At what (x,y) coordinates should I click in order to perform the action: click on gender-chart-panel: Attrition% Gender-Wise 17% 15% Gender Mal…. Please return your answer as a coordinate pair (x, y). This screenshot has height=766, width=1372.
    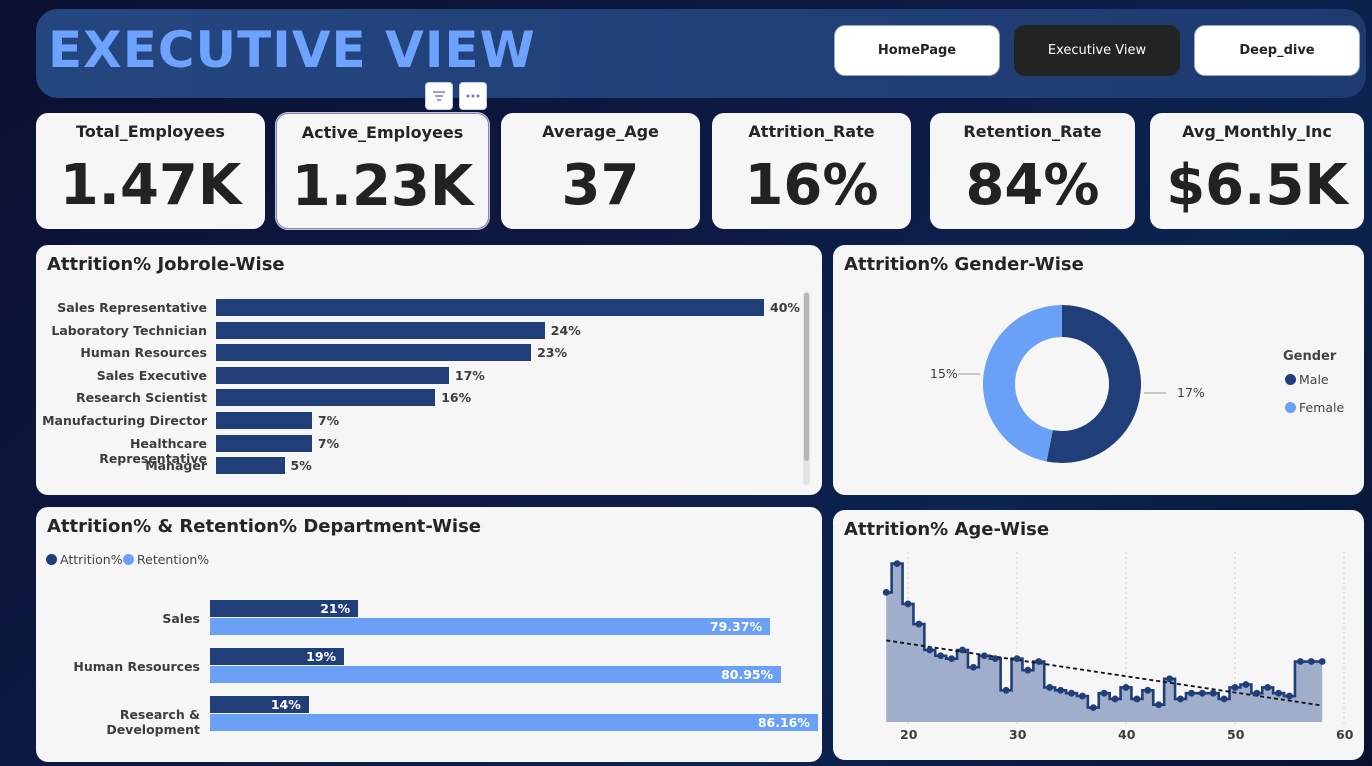
    Looking at the image, I should click on (1098, 370).